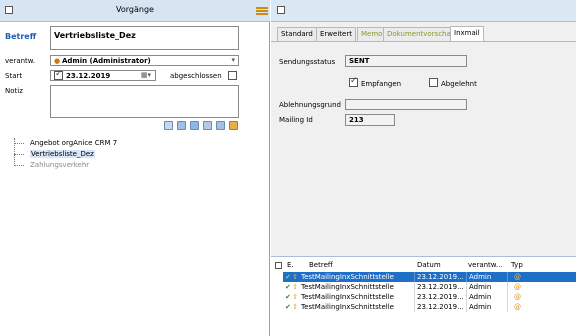 Image resolution: width=576 pixels, height=336 pixels. I want to click on menu-icon, so click(262, 11).